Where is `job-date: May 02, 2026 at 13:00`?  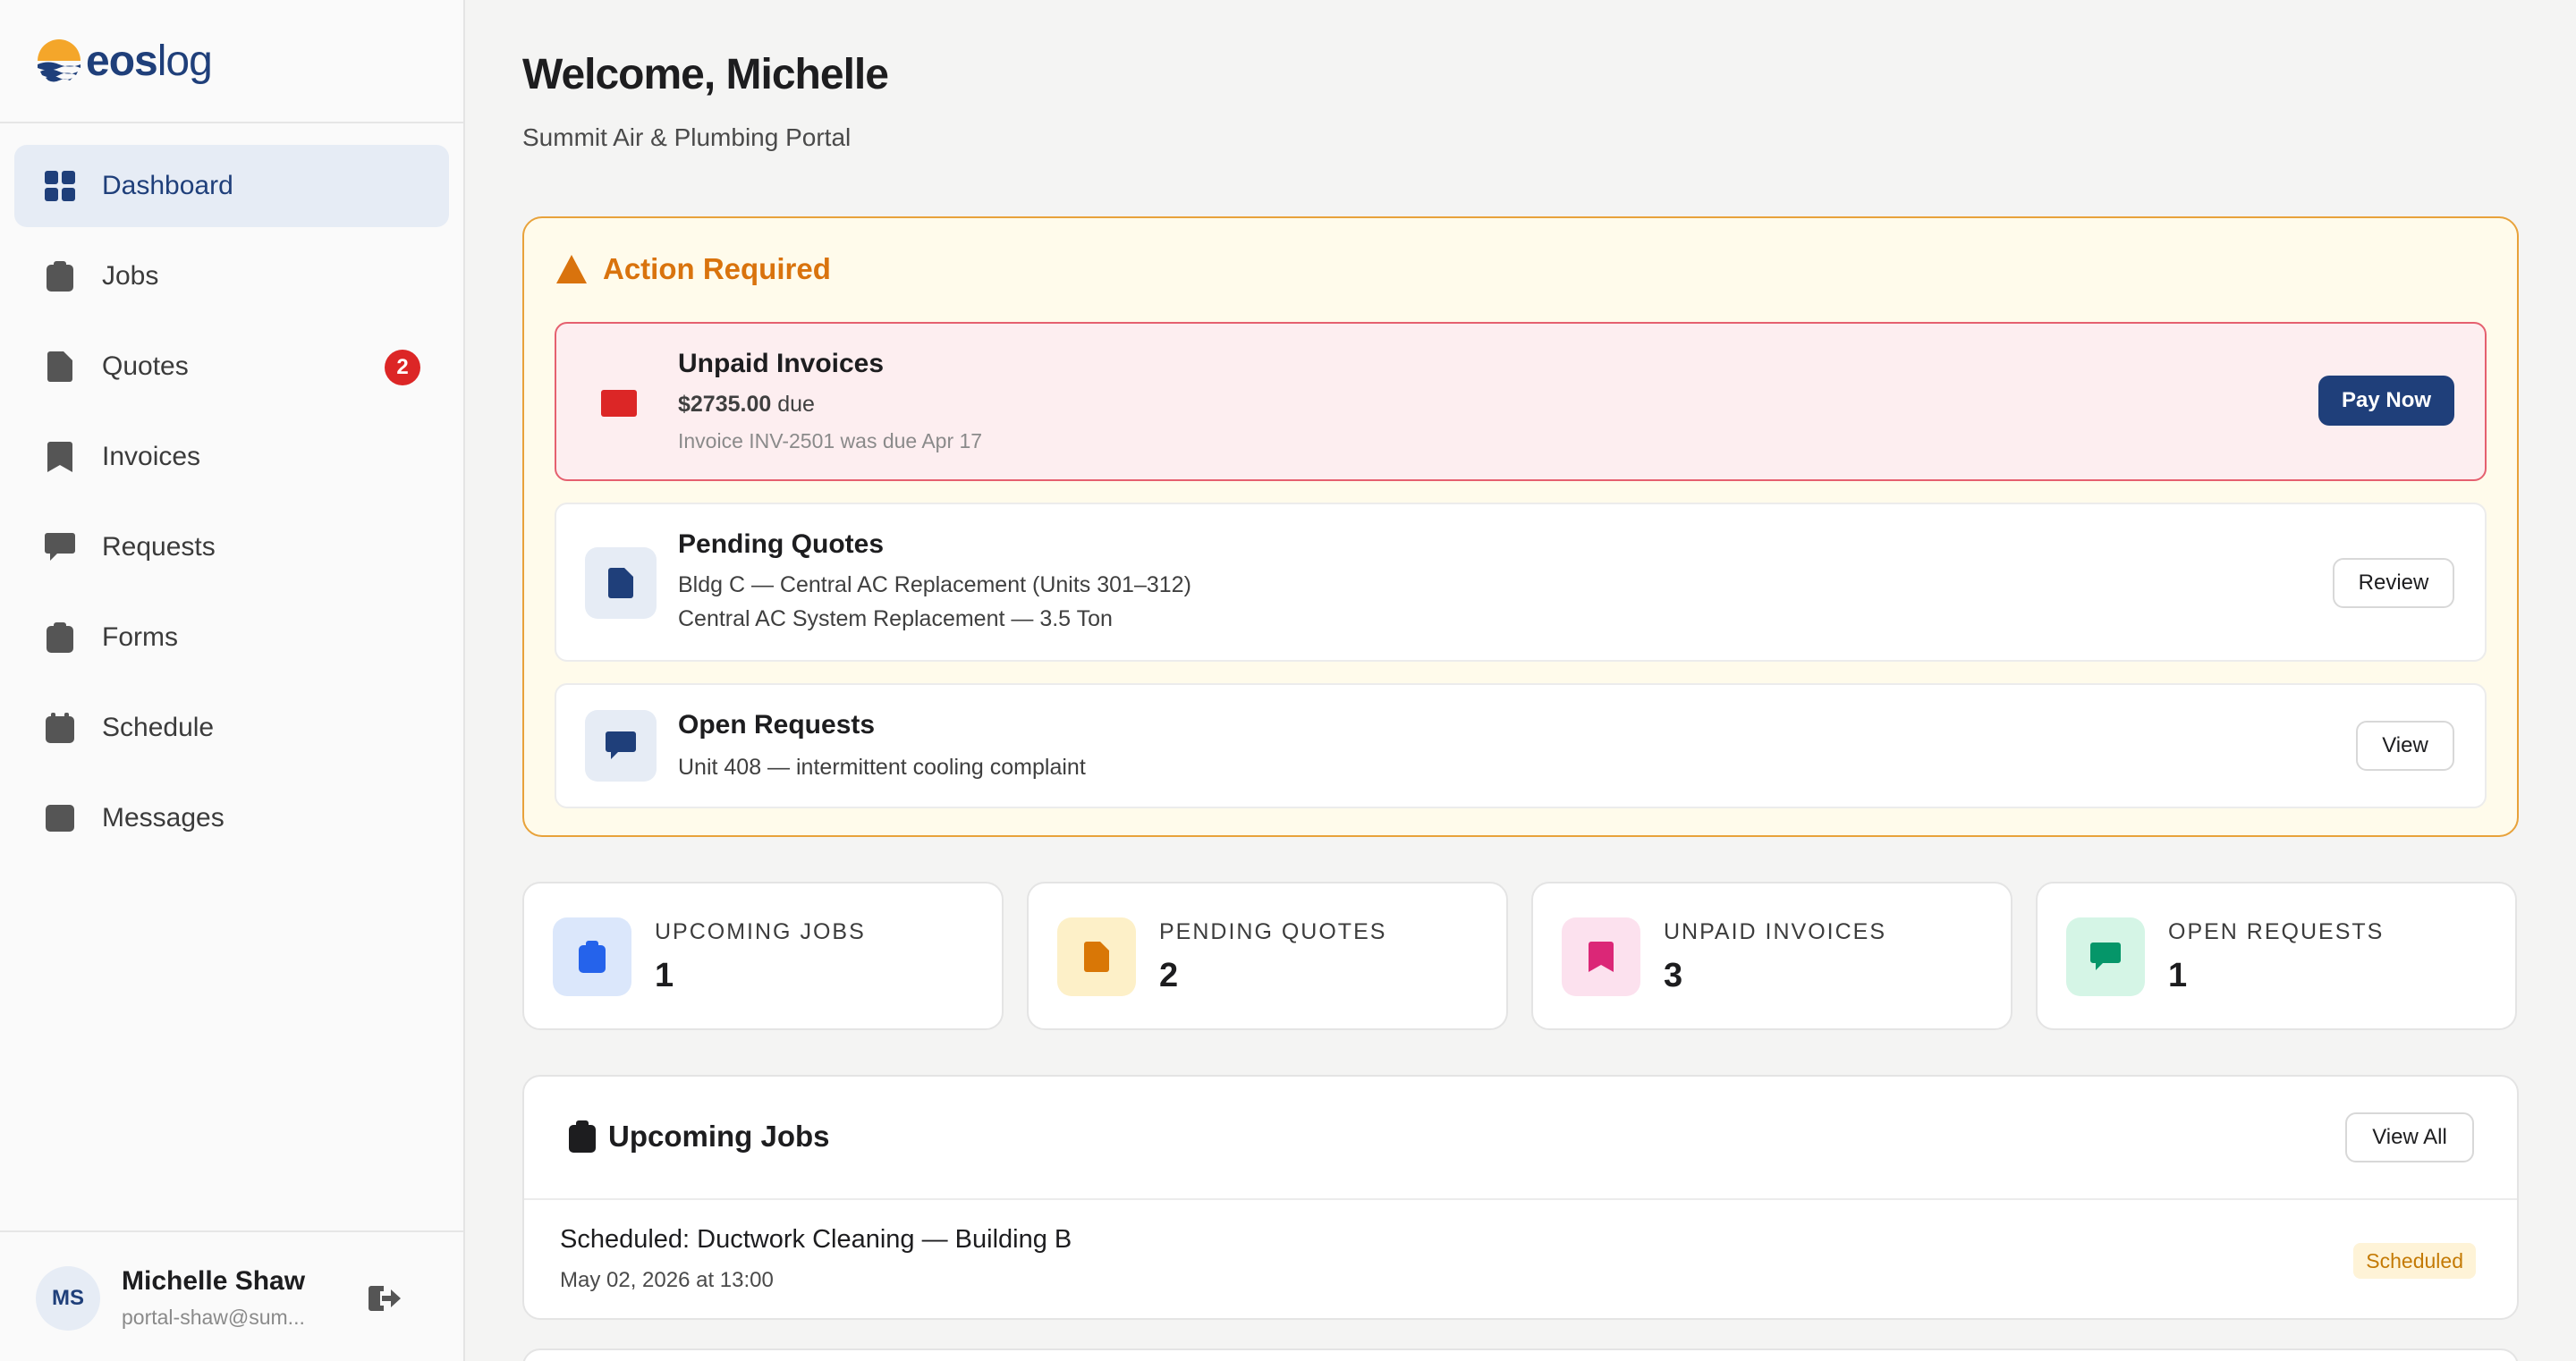
job-date: May 02, 2026 at 13:00 is located at coordinates (667, 1280).